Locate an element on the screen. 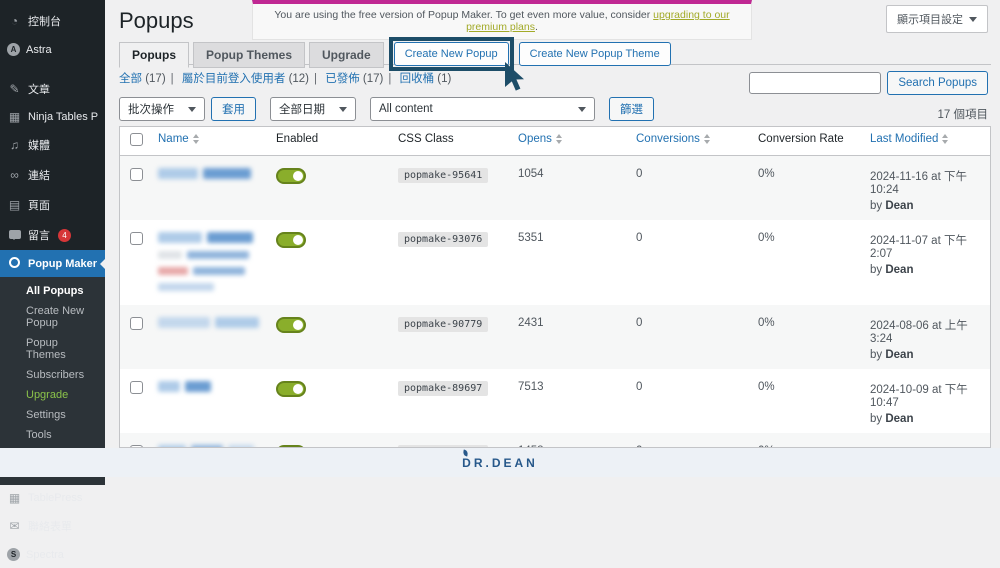 The image size is (1000, 568). filter-count: (1) is located at coordinates (444, 79).